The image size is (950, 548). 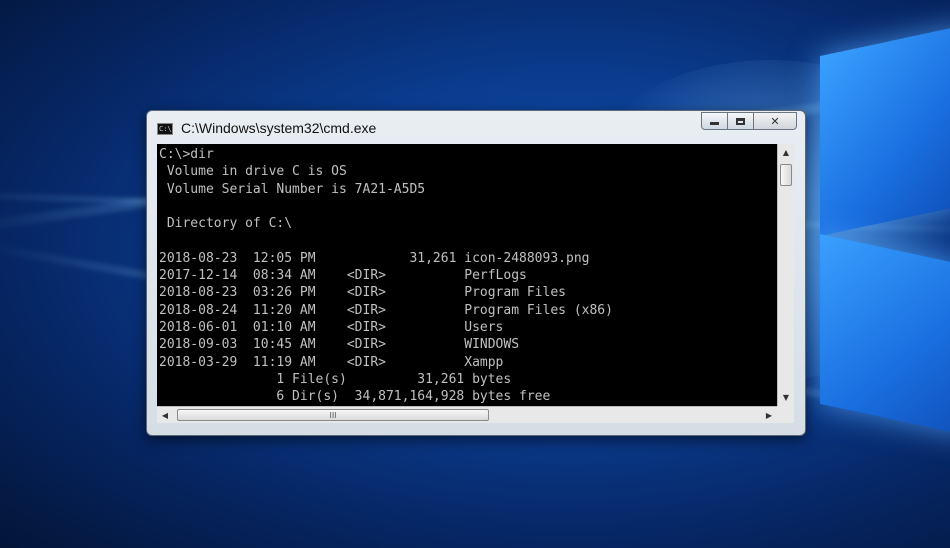 What do you see at coordinates (714, 123) in the screenshot?
I see `minimize-icon` at bounding box center [714, 123].